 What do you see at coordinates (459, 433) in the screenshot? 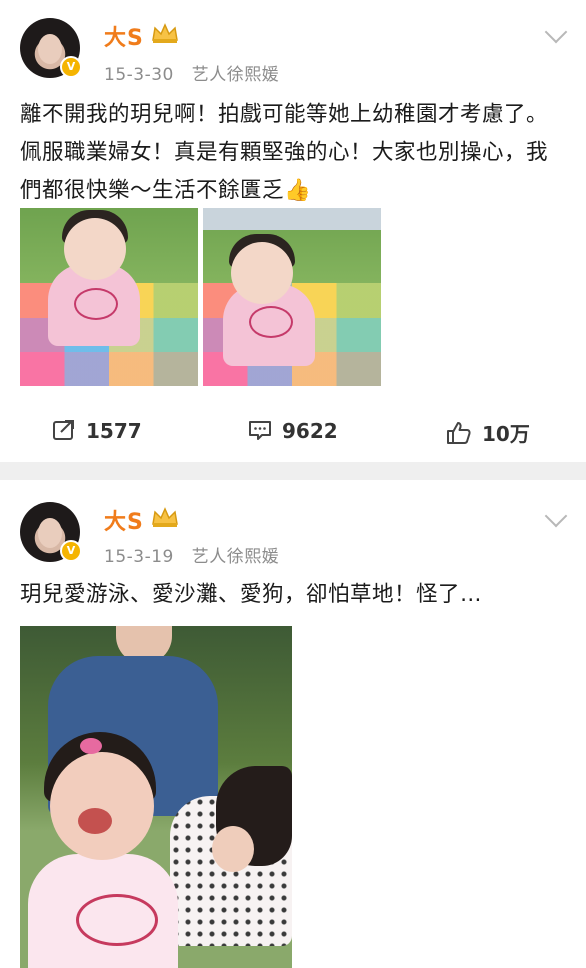
I see `like-icon` at bounding box center [459, 433].